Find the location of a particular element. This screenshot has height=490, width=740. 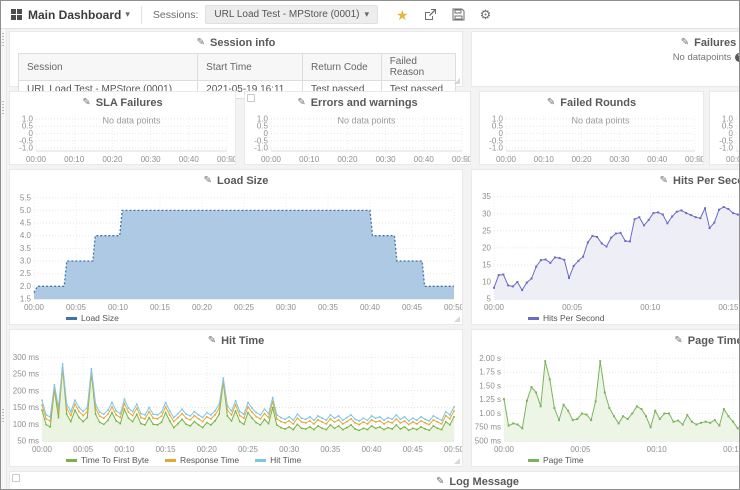

col-return-code: Return Code is located at coordinates (342, 67).